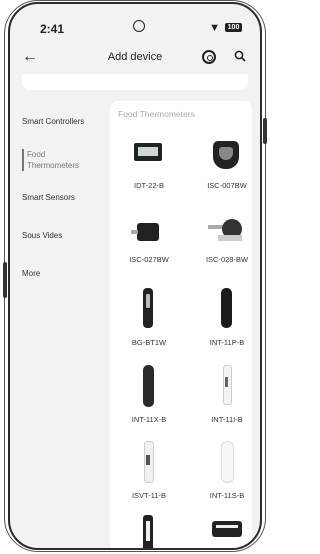 The width and height of the screenshot is (320, 554). I want to click on device-label: ISC-007BW, so click(227, 185).